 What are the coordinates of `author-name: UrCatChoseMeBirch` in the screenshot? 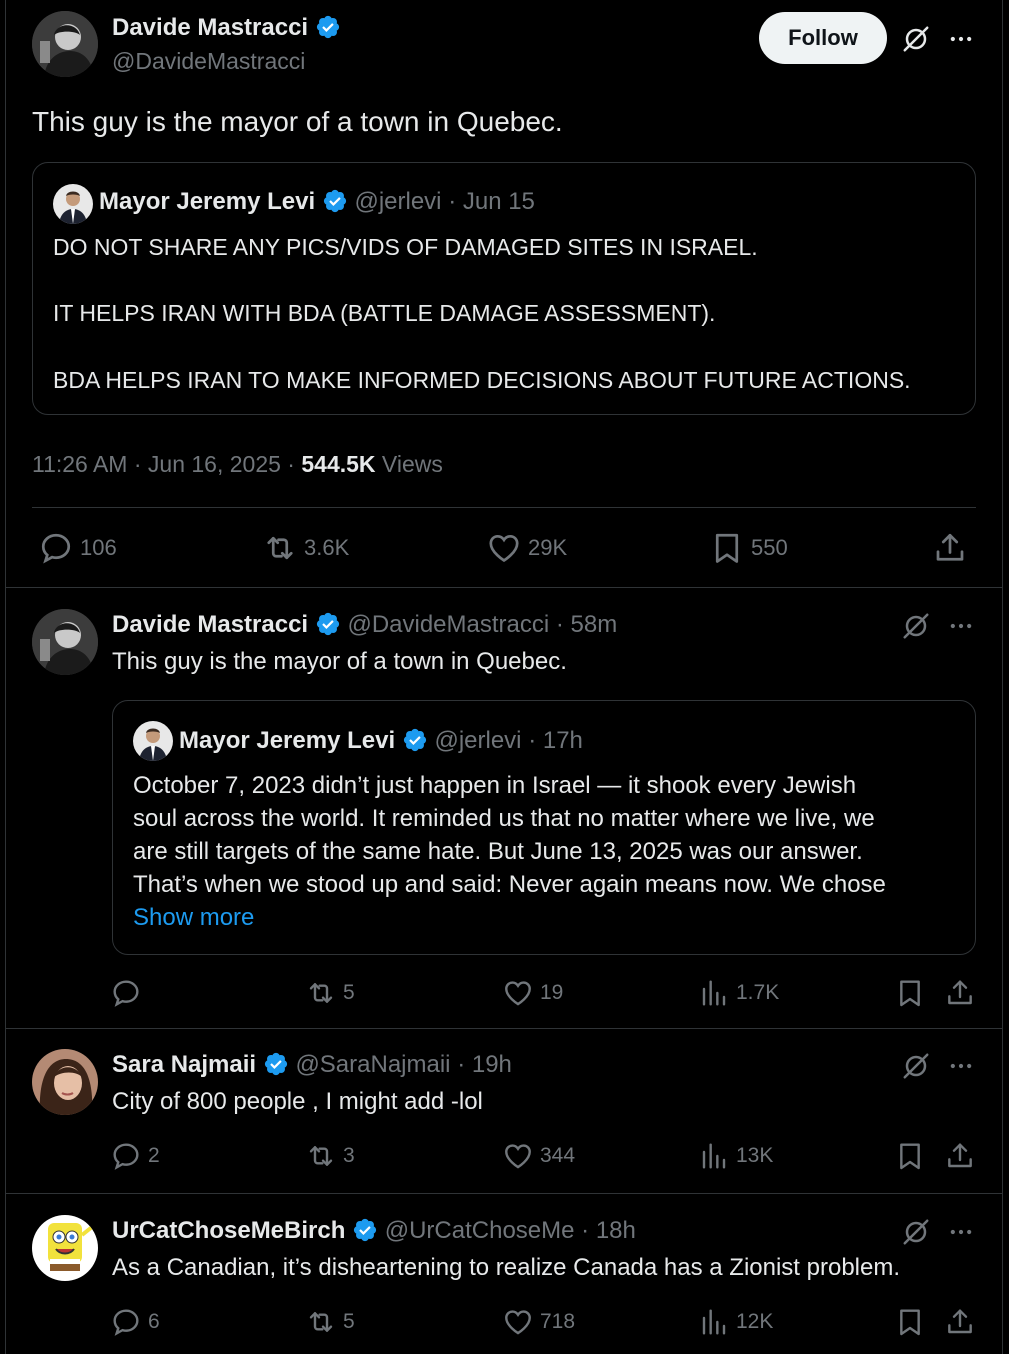 It's located at (228, 1230).